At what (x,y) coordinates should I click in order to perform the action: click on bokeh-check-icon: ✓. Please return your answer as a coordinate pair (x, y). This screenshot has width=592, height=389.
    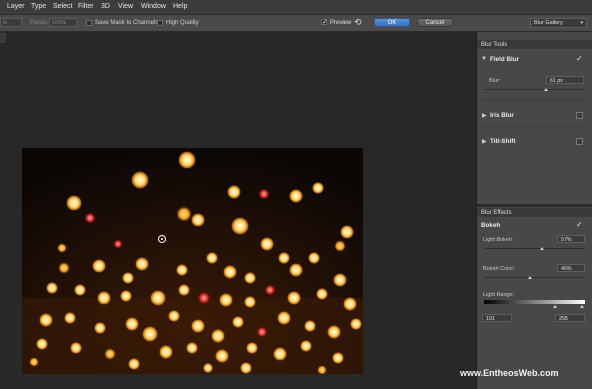
    Looking at the image, I should click on (579, 224).